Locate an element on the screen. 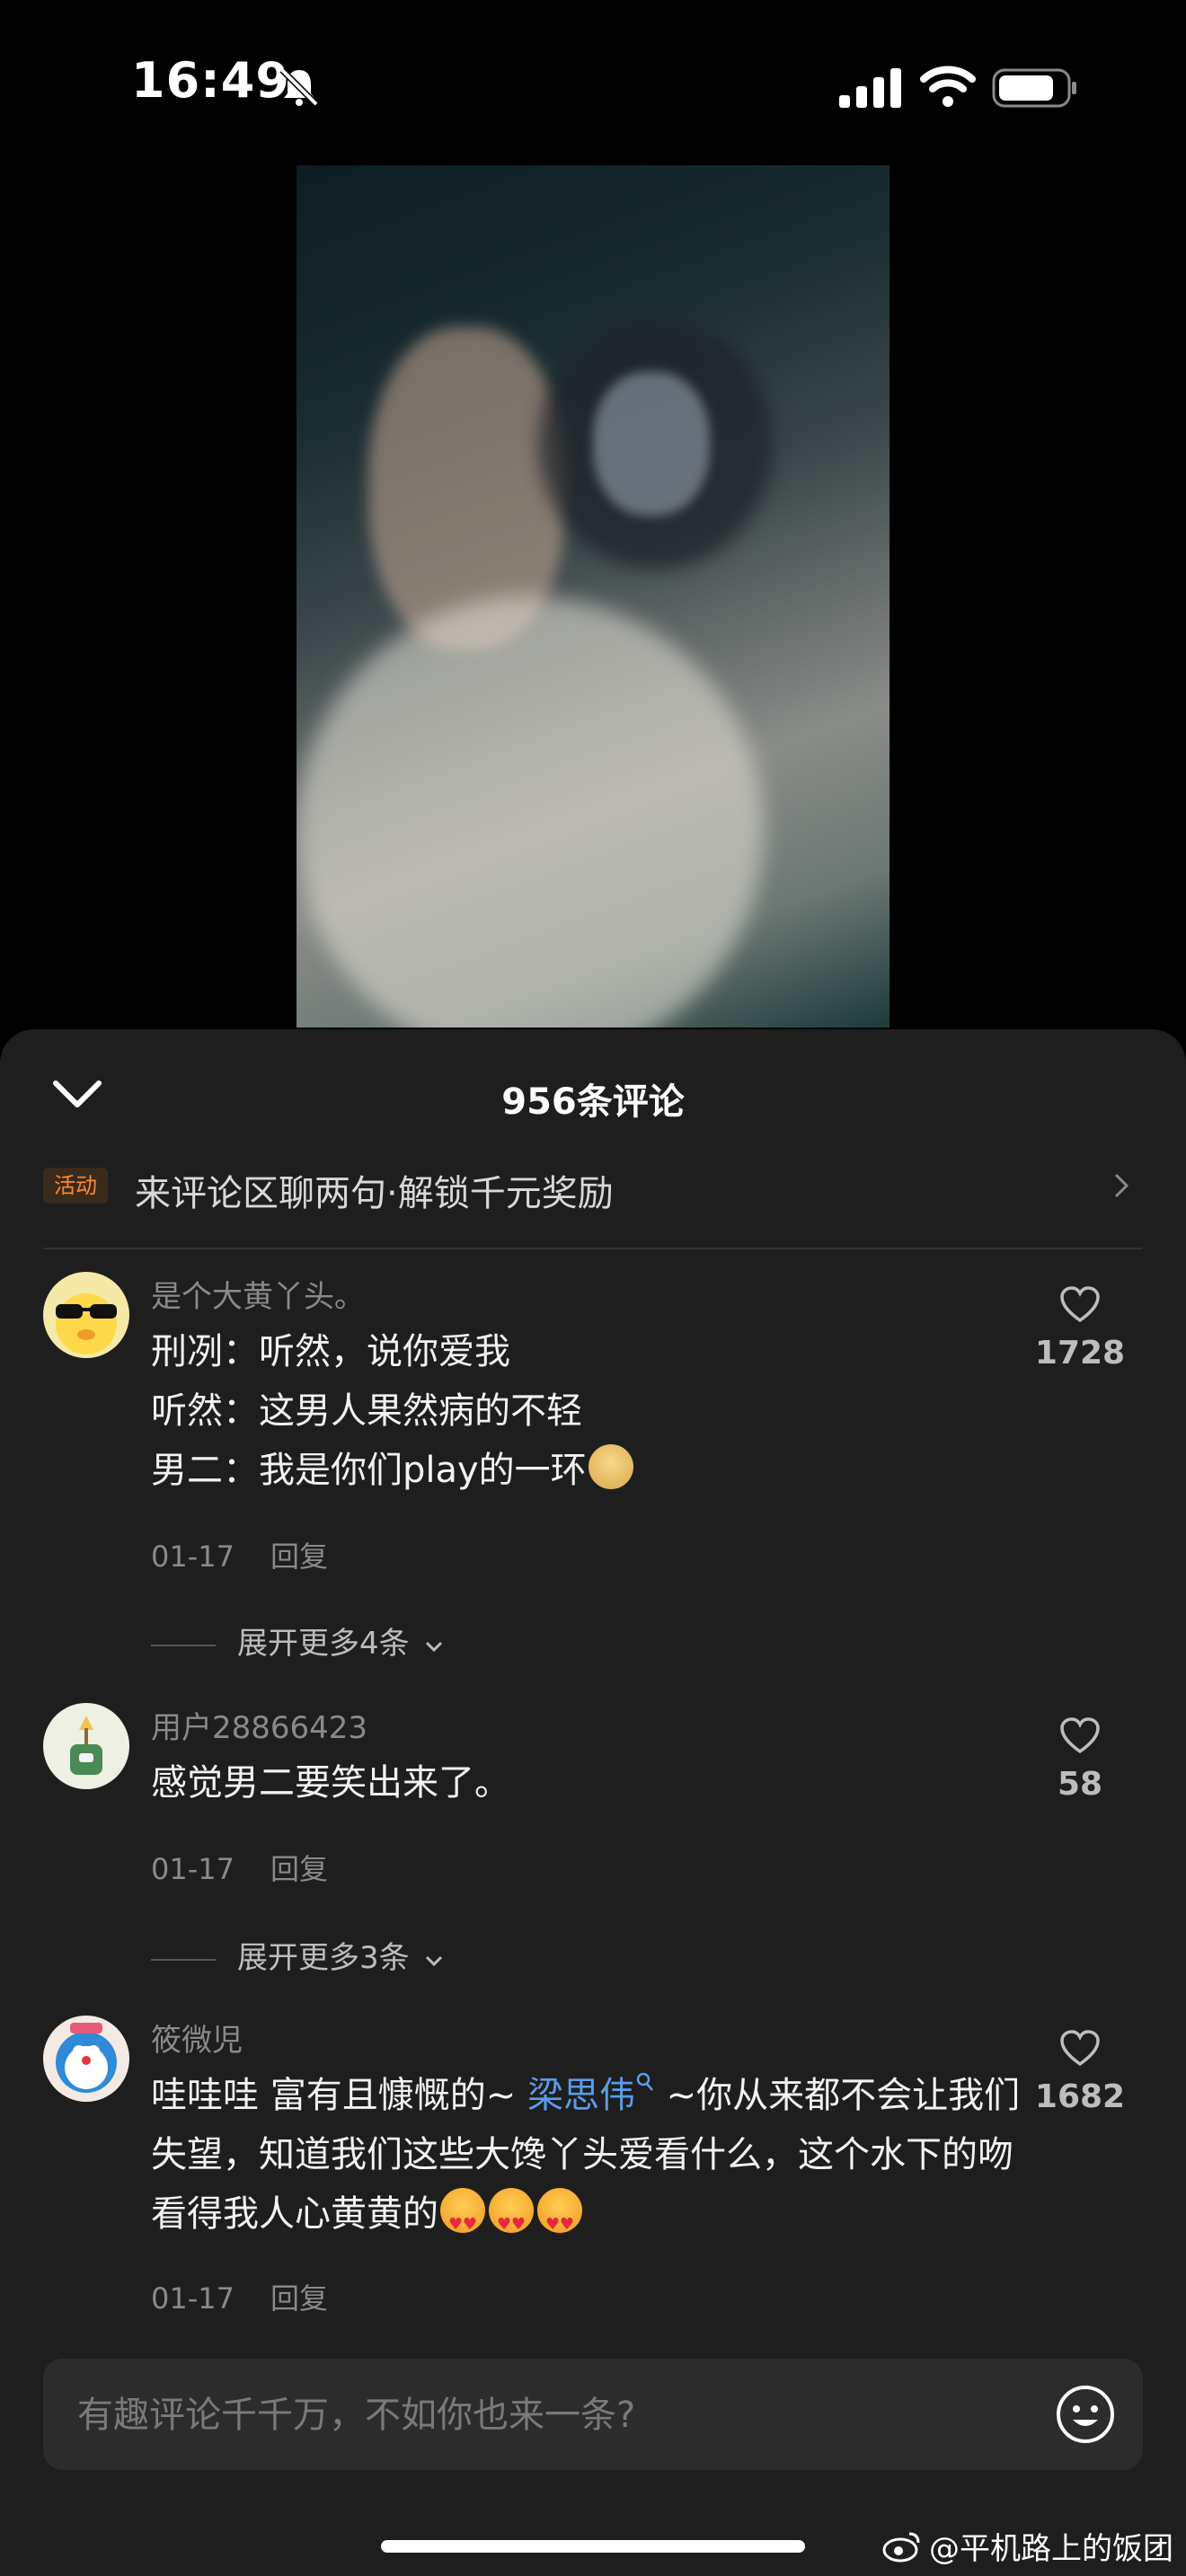  expand-replies-button: 展开更多4条 is located at coordinates (297, 1641).